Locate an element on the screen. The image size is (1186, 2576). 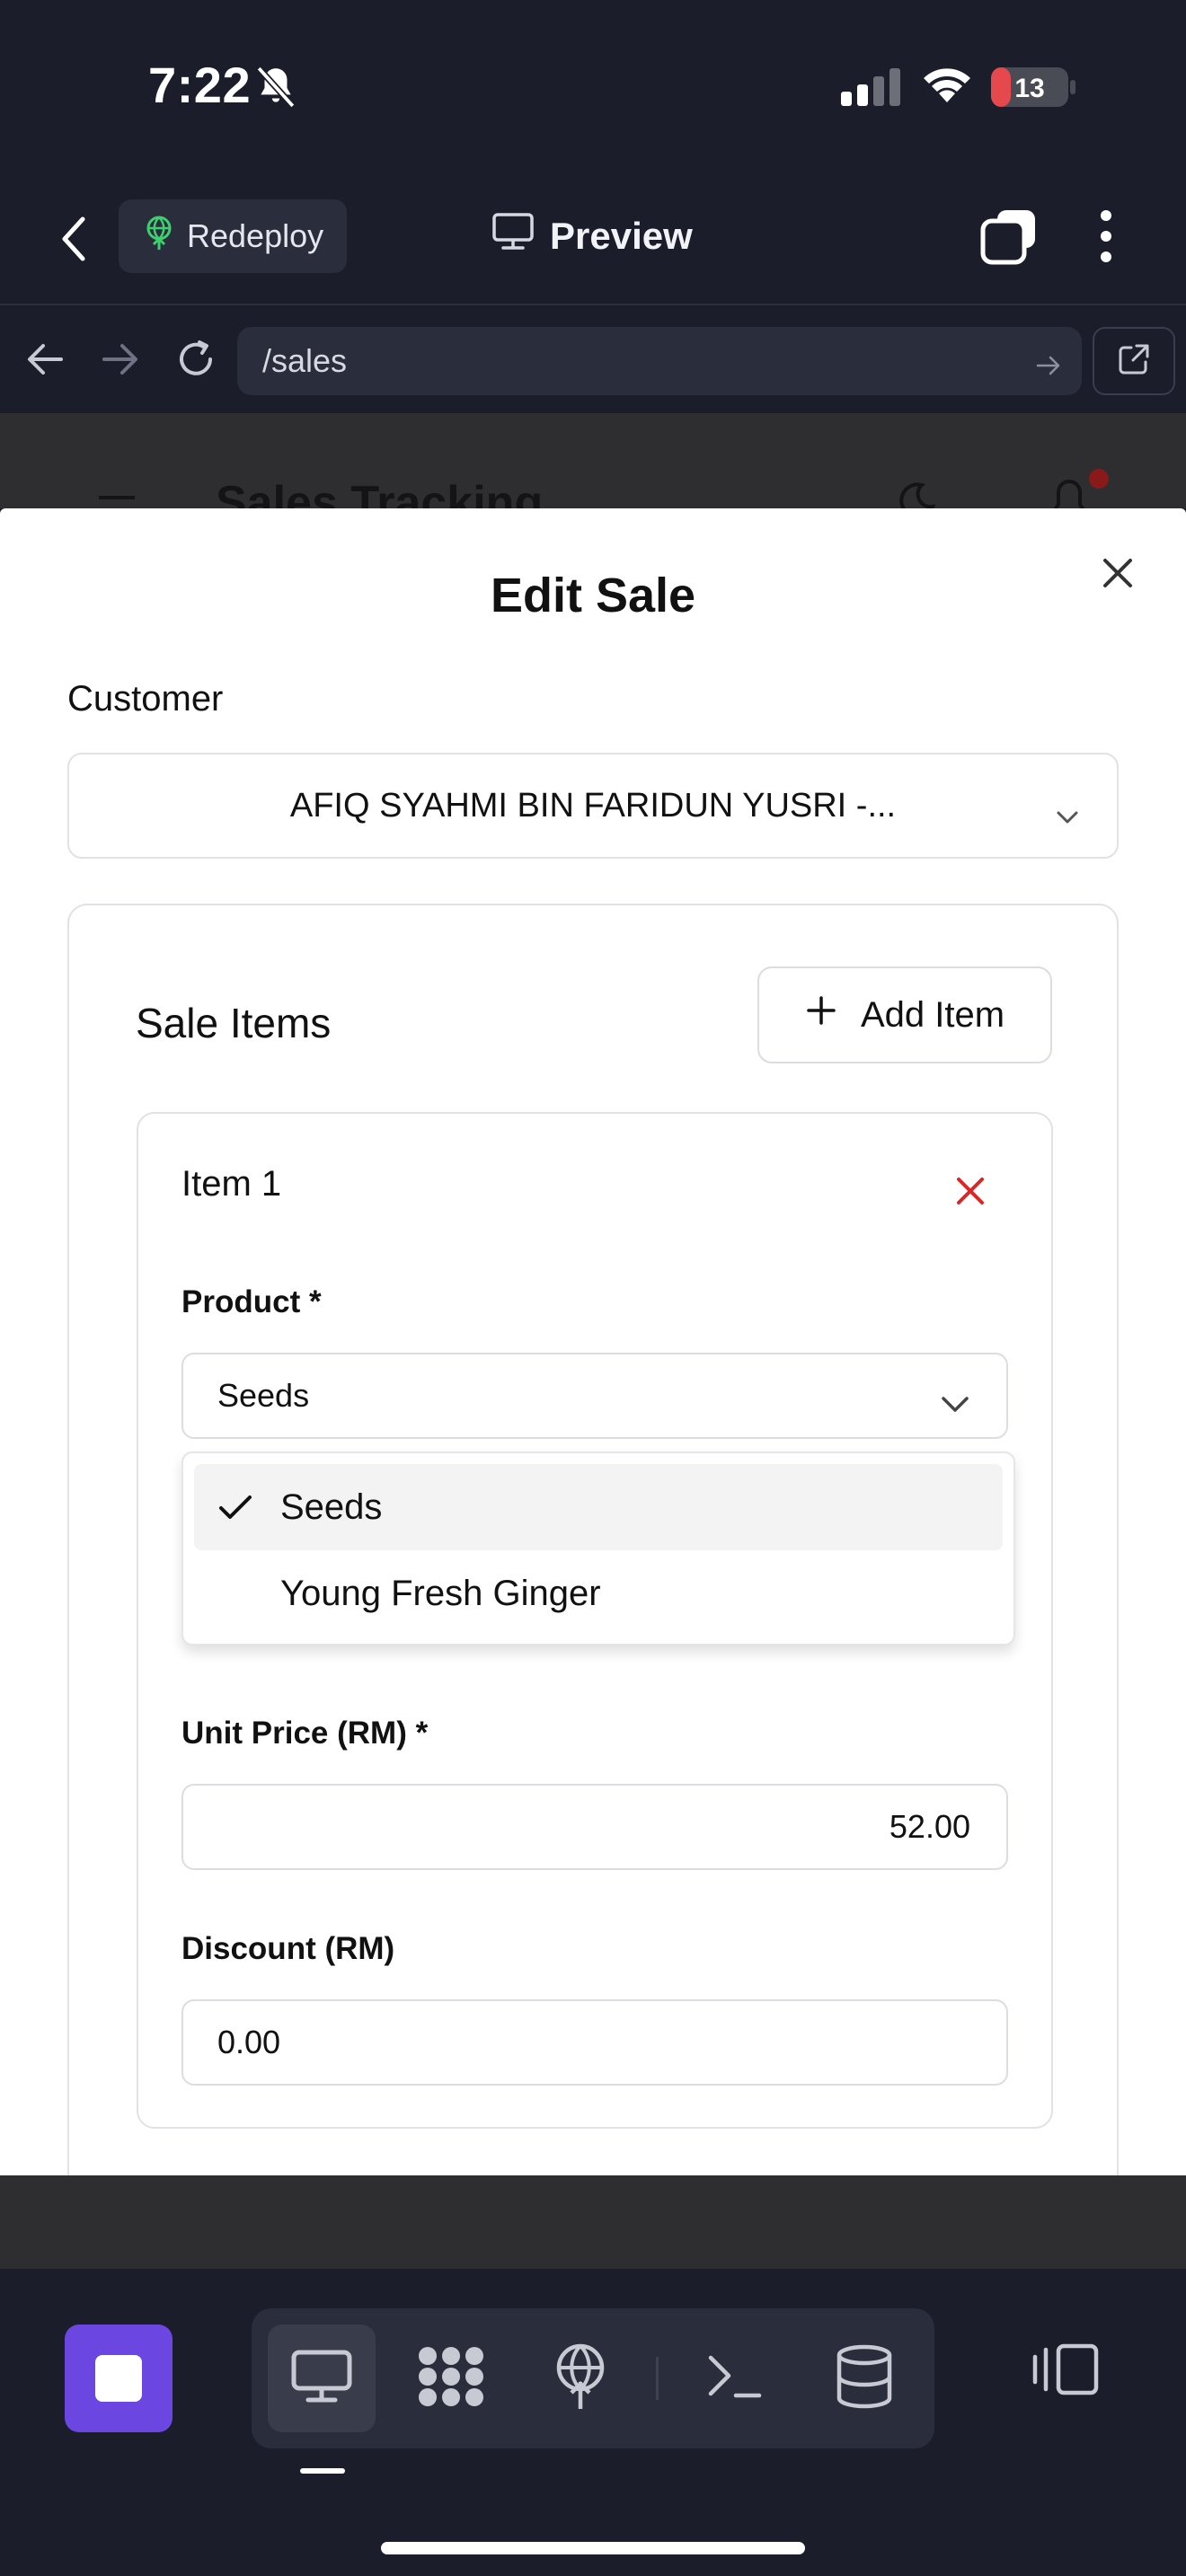
bottom-toolbar is located at coordinates (593, 2422).